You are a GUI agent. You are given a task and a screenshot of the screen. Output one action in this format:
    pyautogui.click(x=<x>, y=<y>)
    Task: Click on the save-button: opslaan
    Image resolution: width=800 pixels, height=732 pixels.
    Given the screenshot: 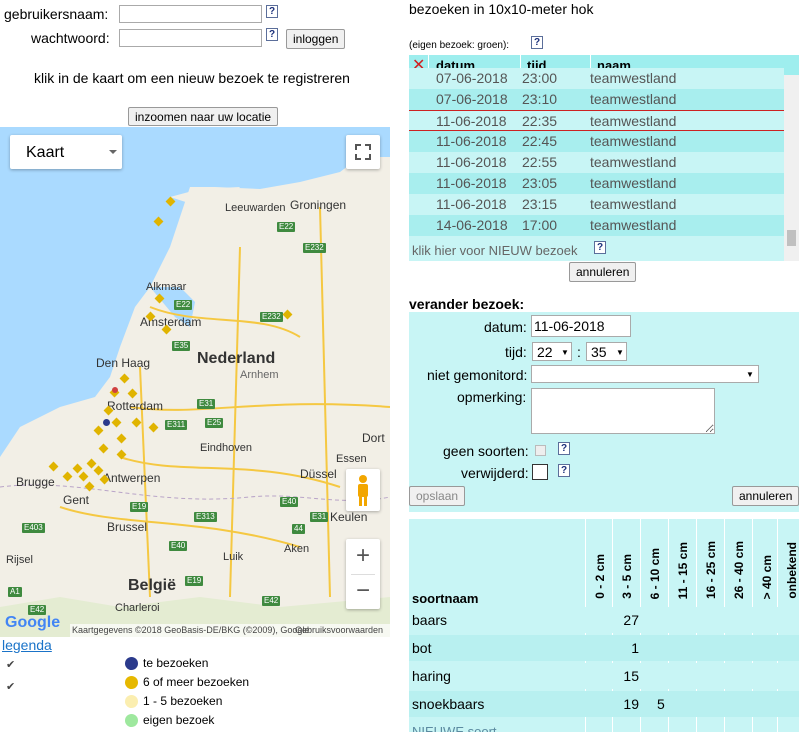 What is the action you would take?
    pyautogui.click(x=437, y=496)
    